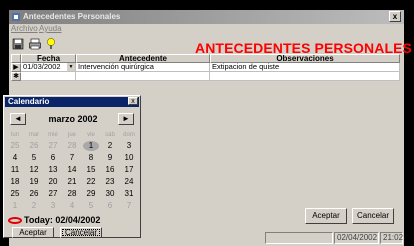 The width and height of the screenshot is (414, 246). What do you see at coordinates (110, 158) in the screenshot?
I see `calendar-day: 9` at bounding box center [110, 158].